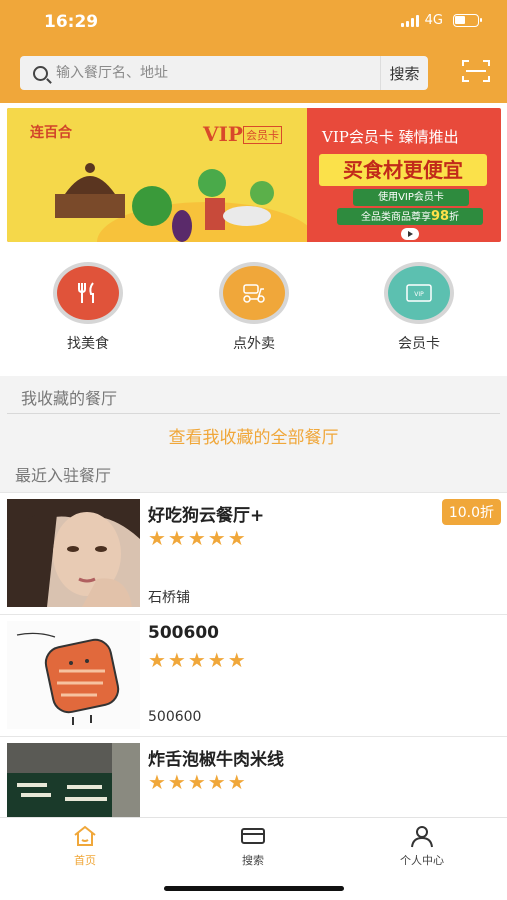 This screenshot has width=507, height=900. What do you see at coordinates (254, 888) in the screenshot?
I see `home-indicator` at bounding box center [254, 888].